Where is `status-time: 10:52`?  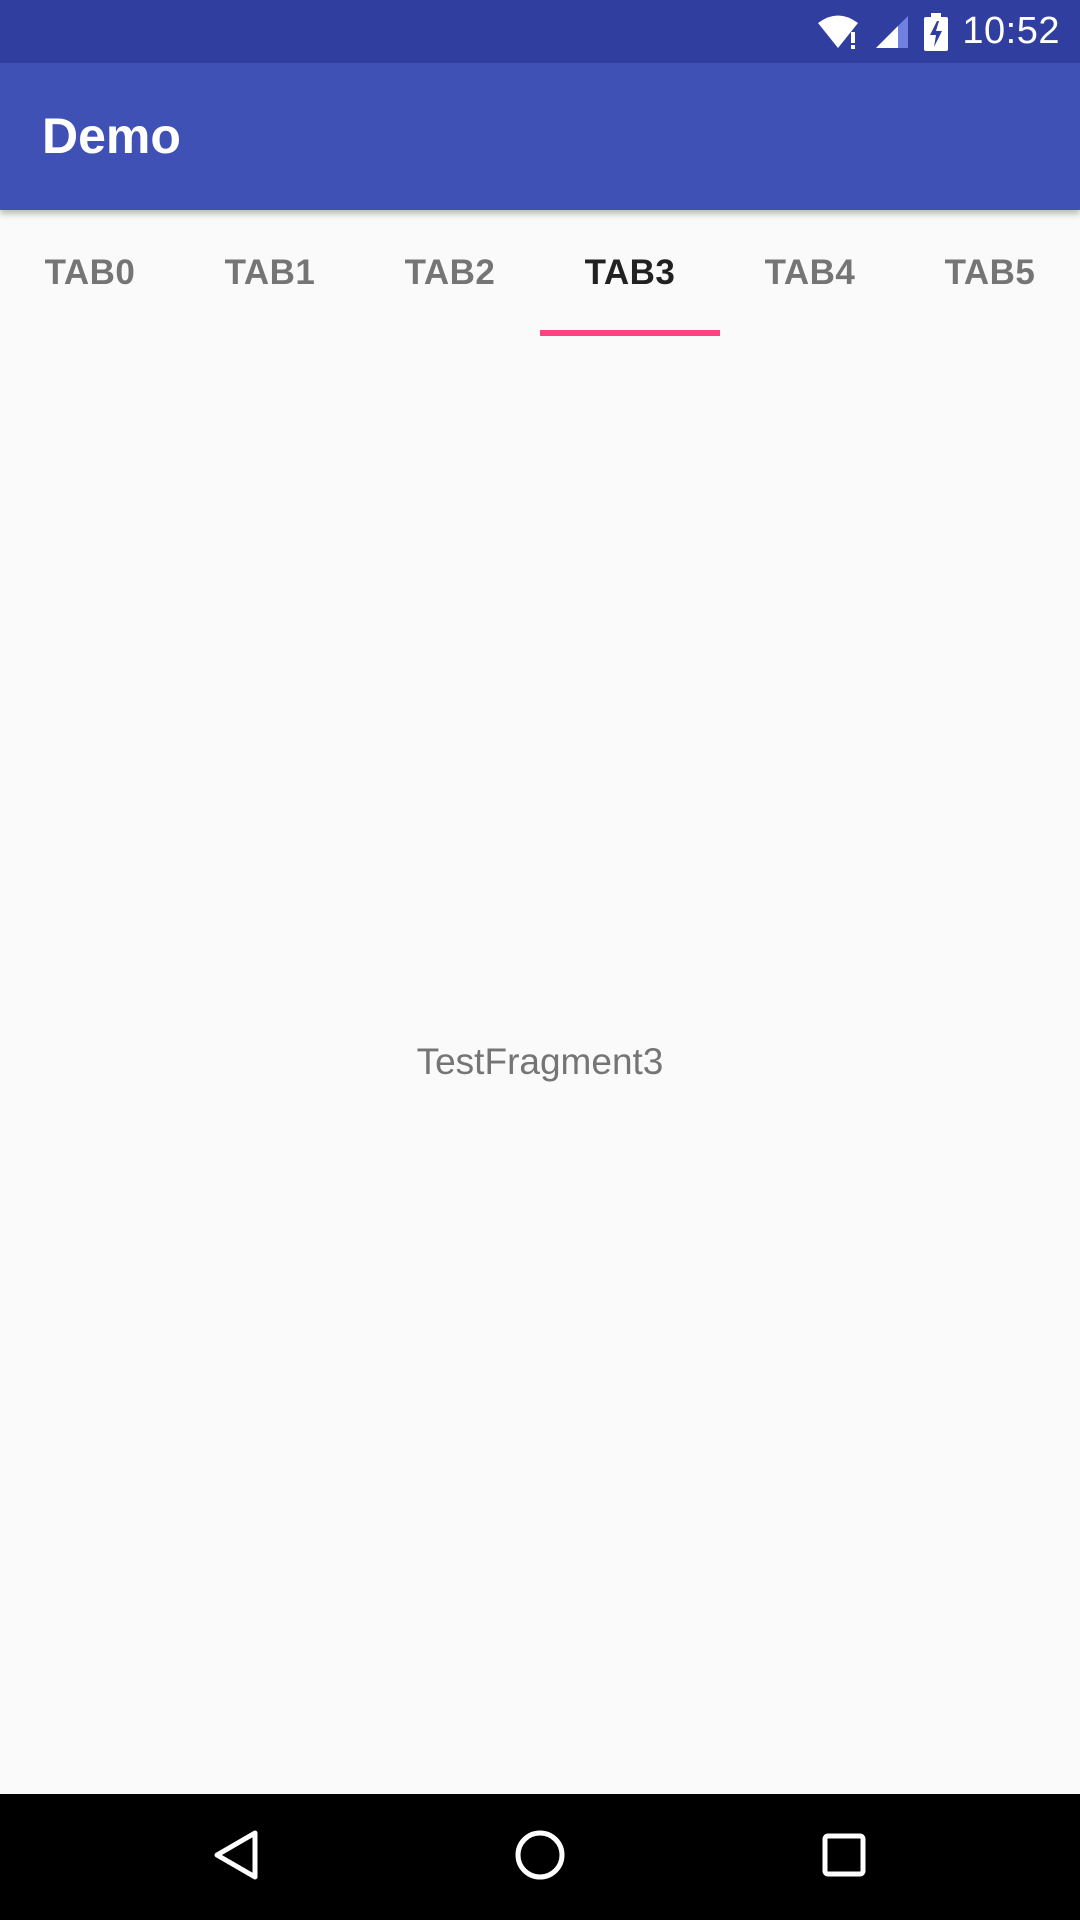
status-time: 10:52 is located at coordinates (1011, 31).